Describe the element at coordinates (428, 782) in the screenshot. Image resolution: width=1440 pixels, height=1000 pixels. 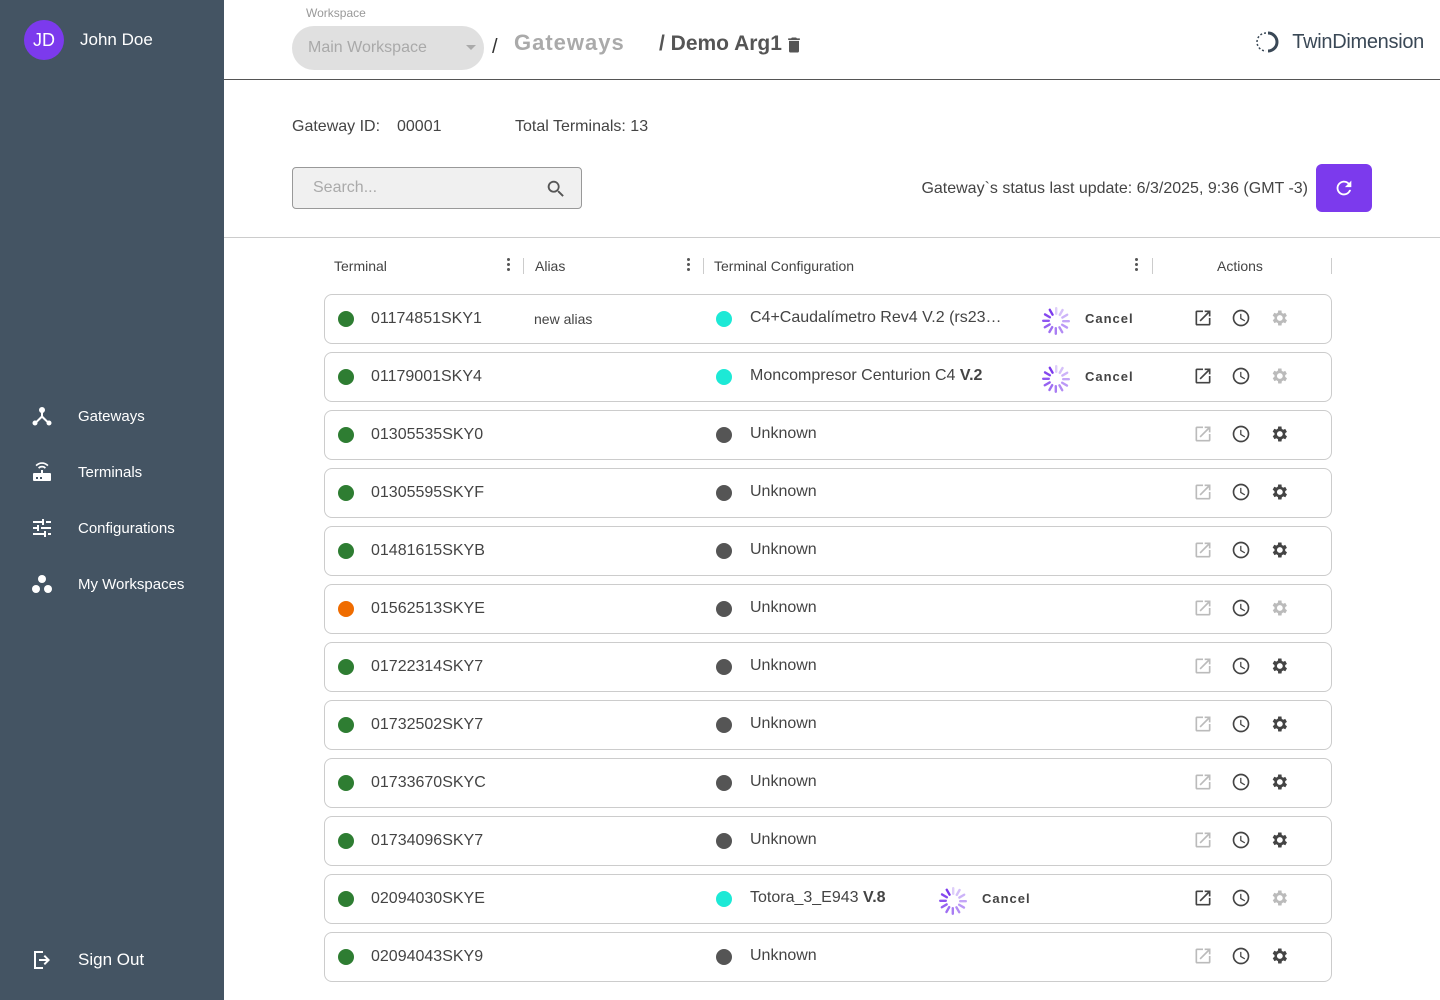
I see `terminal-id: 01733670SKYC` at that location.